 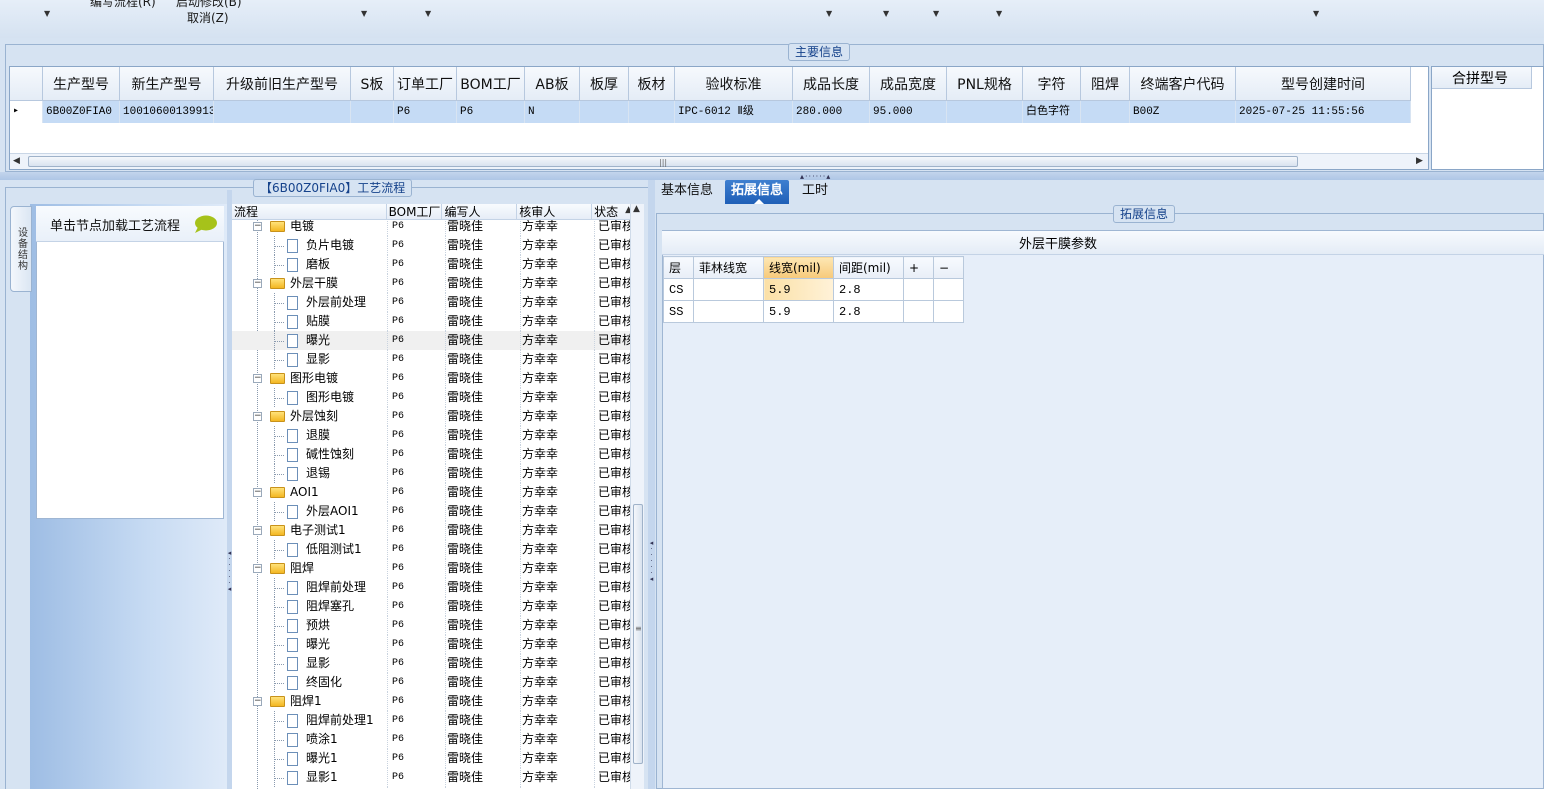 What do you see at coordinates (638, 634) in the screenshot?
I see `scroll-thumb: ≡` at bounding box center [638, 634].